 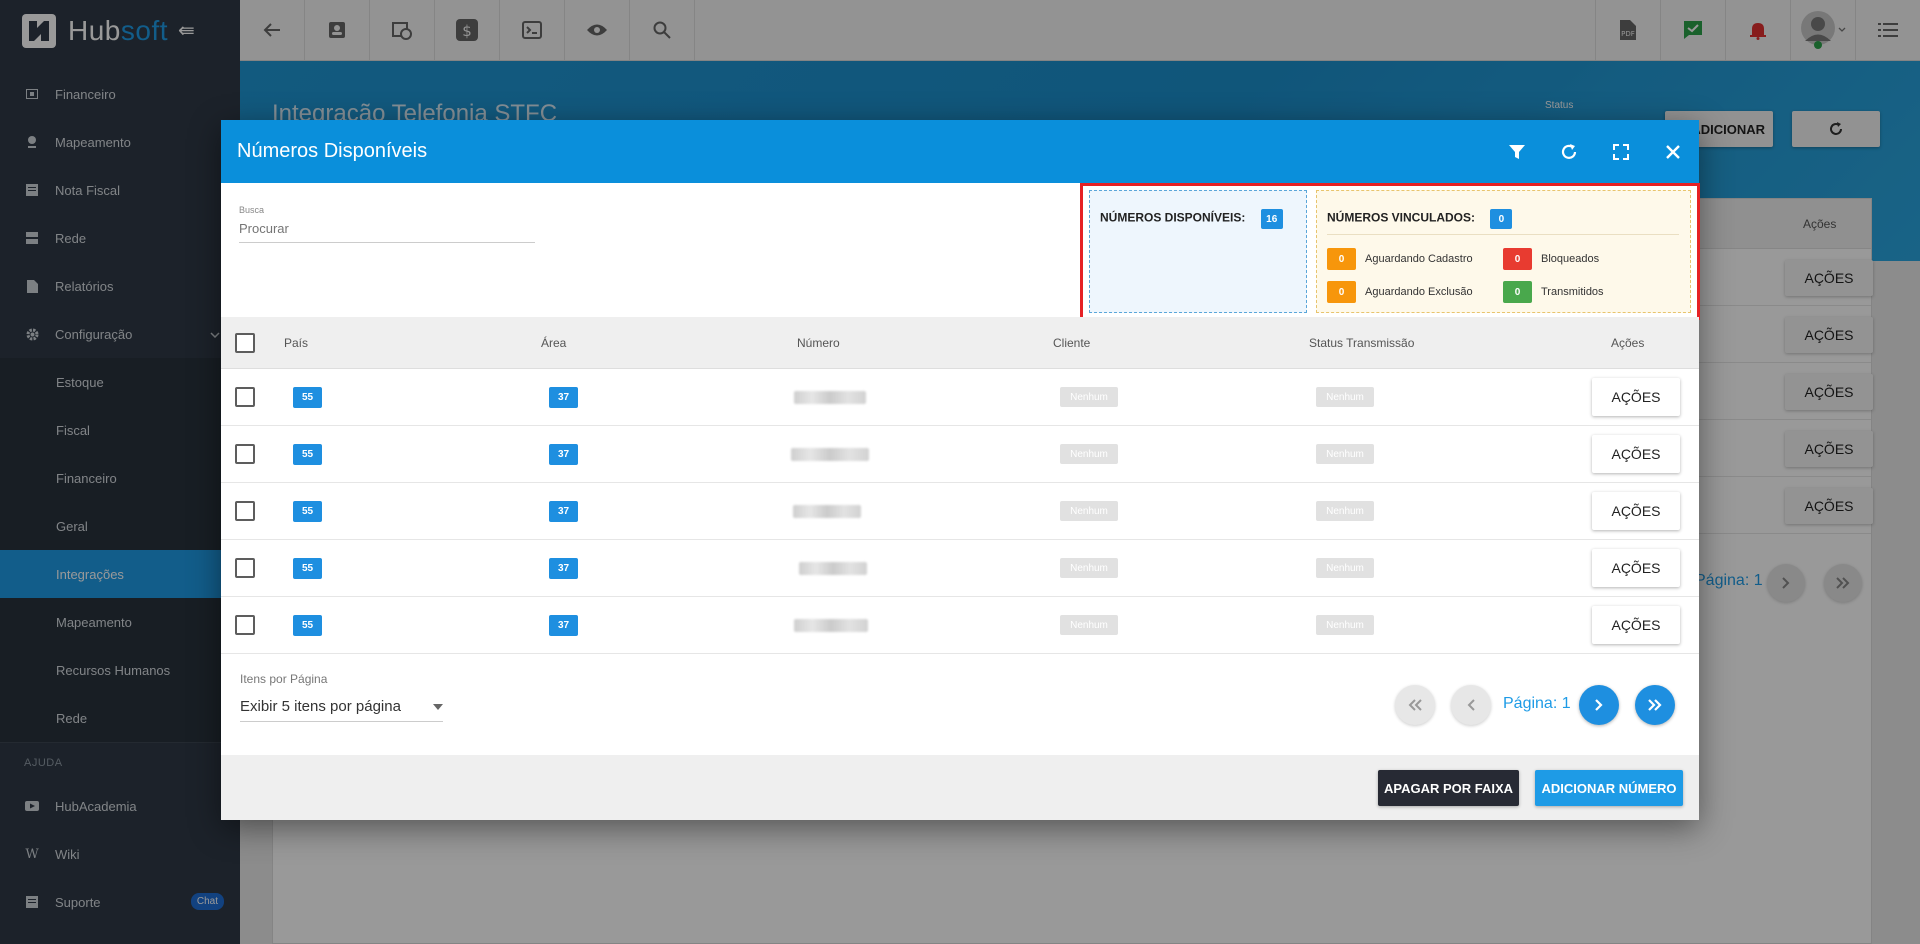 I want to click on column-header-status: Status Transmissão, so click(x=1362, y=343).